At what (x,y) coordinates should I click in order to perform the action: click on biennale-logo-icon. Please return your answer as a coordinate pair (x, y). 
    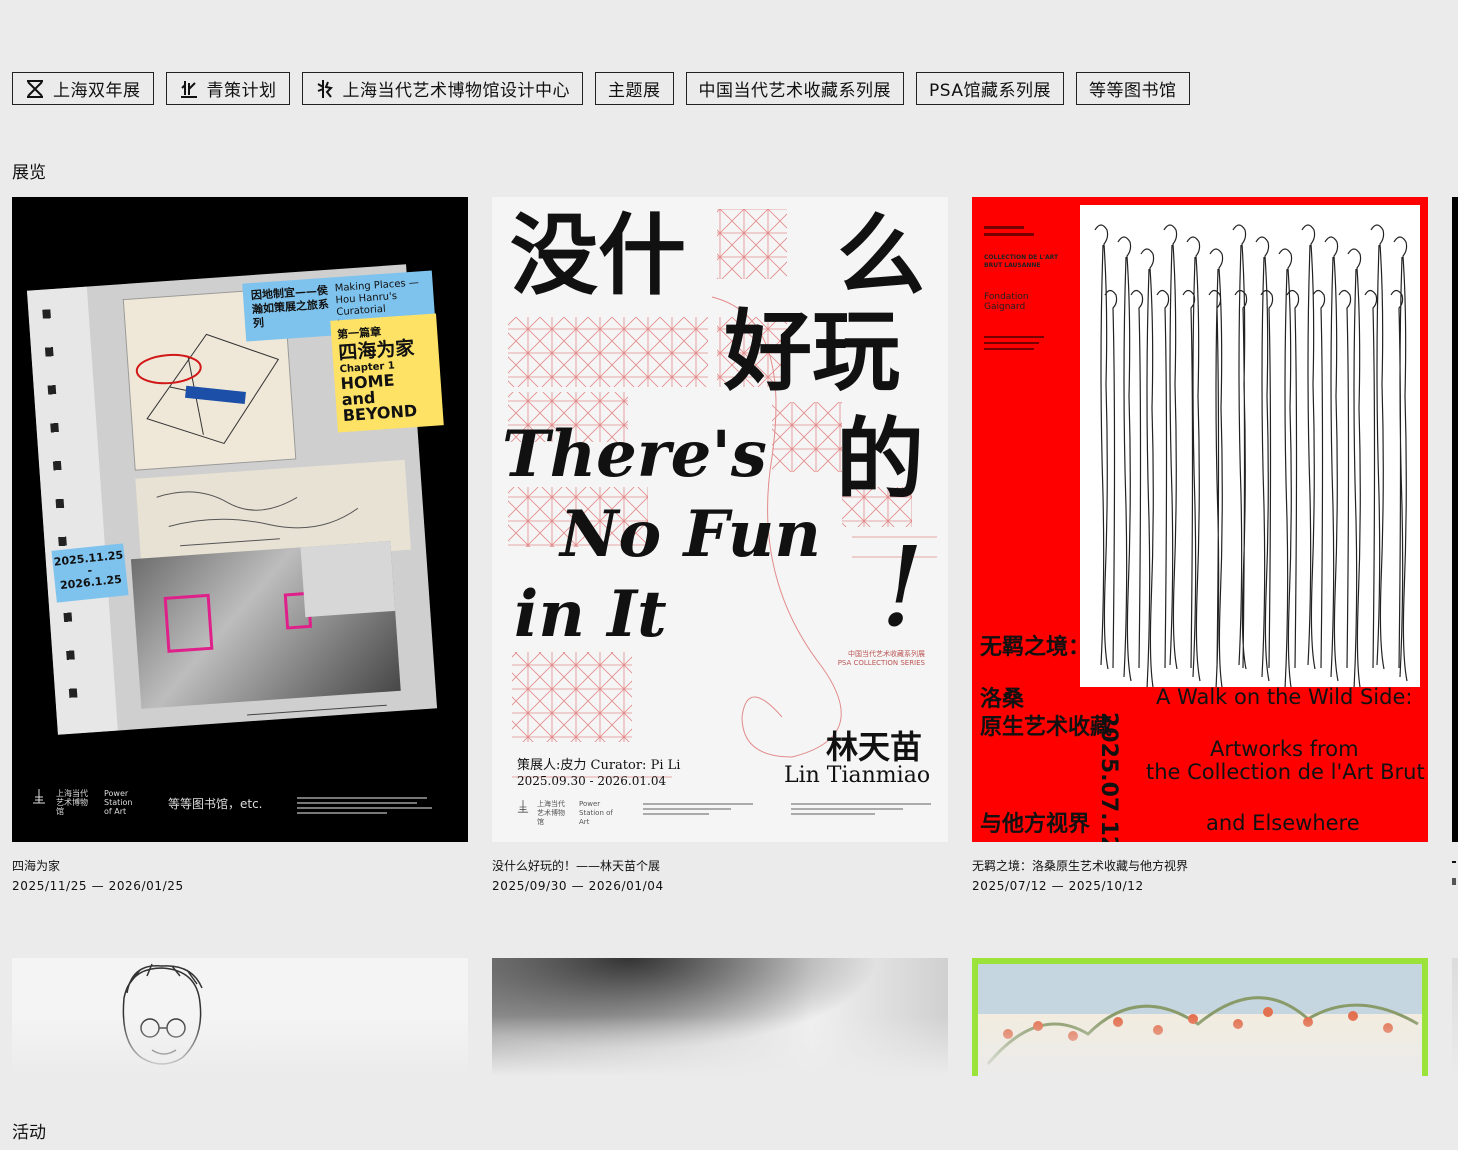
    Looking at the image, I should click on (35, 88).